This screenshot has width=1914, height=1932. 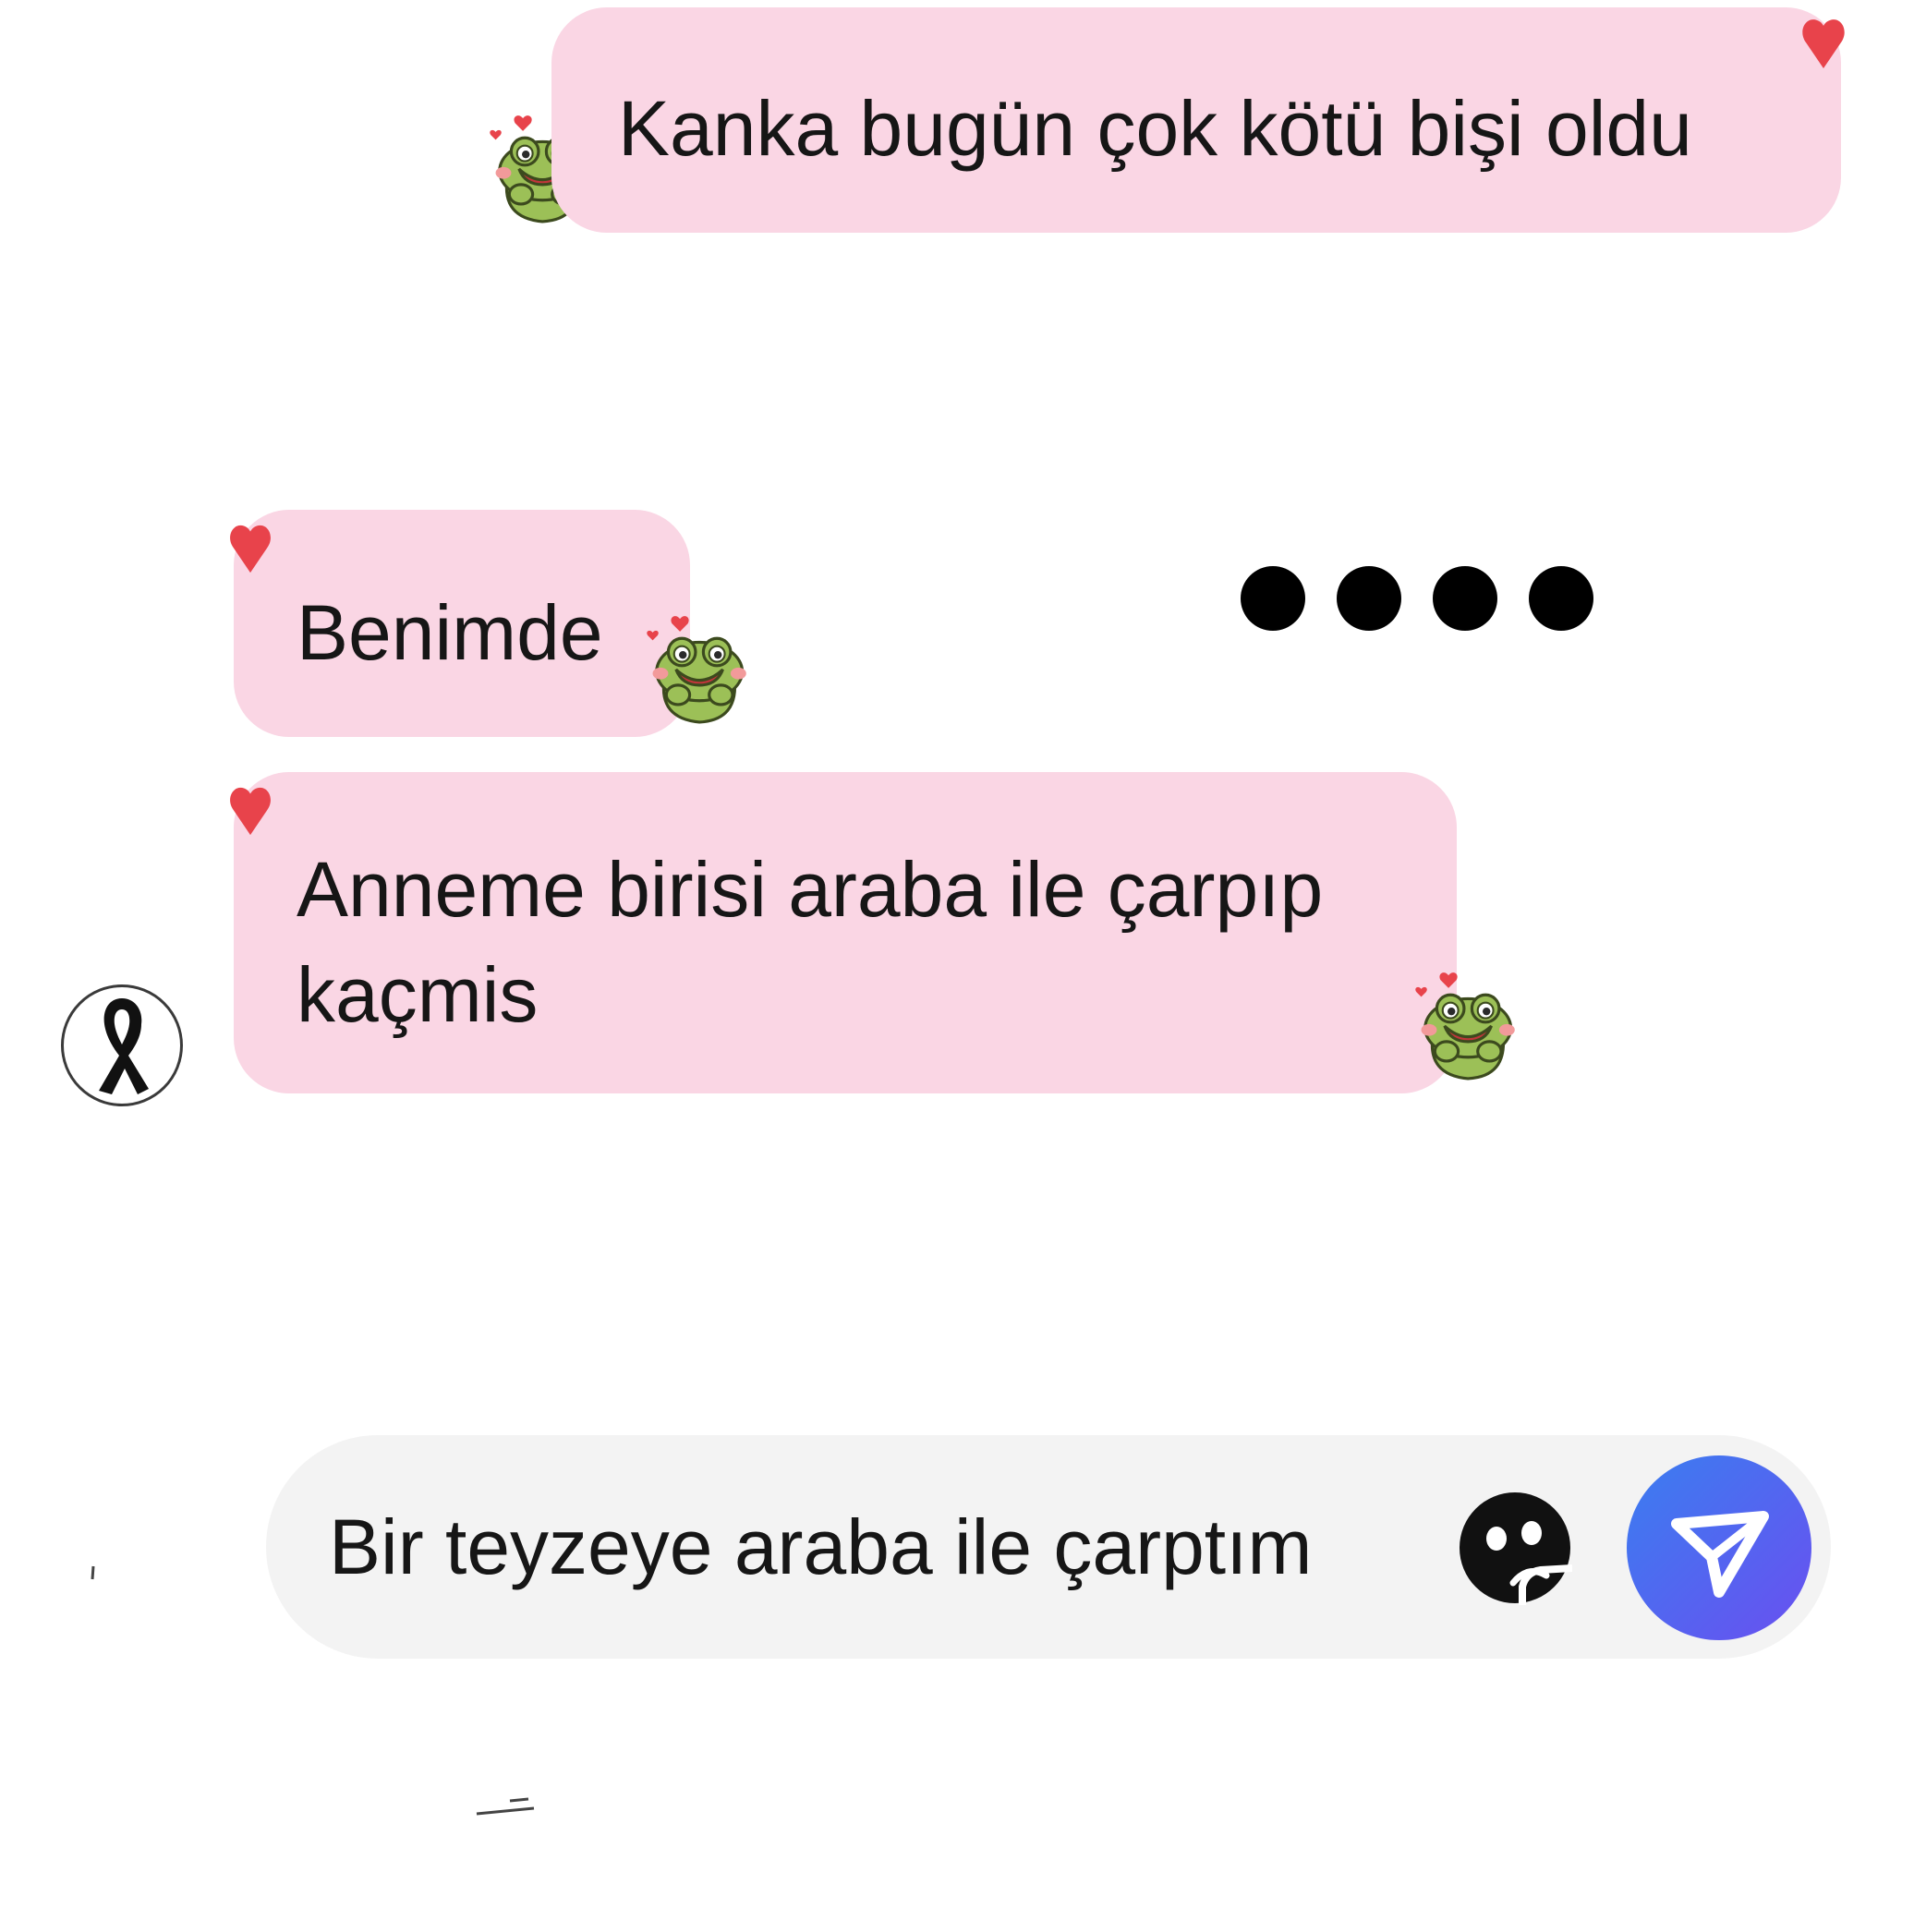 I want to click on message-composer: Bir teyzeye araba ile çarptım, so click(x=1048, y=1547).